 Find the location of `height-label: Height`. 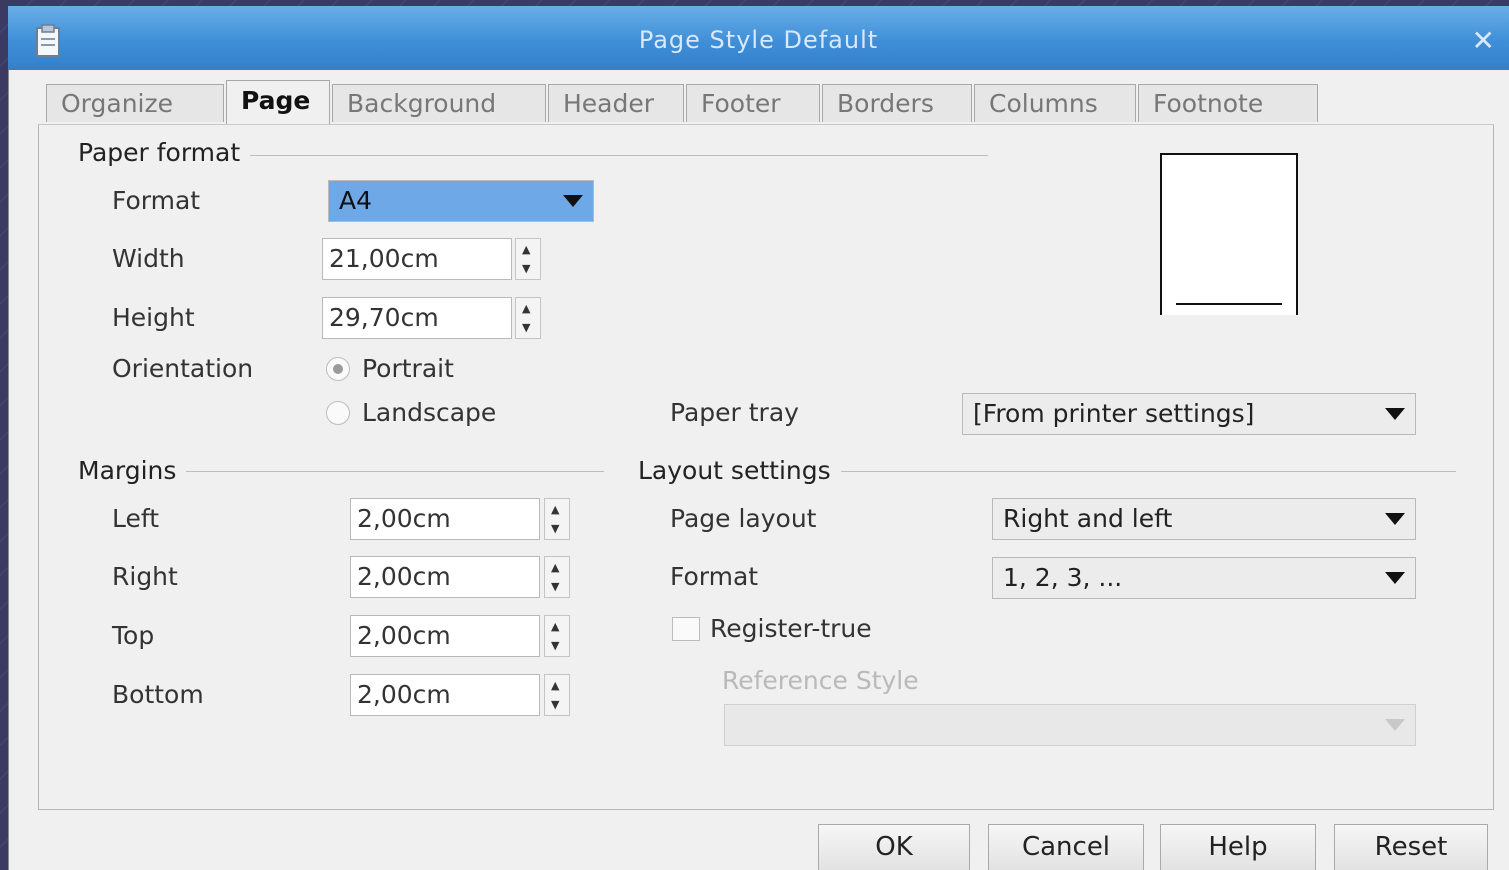

height-label: Height is located at coordinates (153, 317).